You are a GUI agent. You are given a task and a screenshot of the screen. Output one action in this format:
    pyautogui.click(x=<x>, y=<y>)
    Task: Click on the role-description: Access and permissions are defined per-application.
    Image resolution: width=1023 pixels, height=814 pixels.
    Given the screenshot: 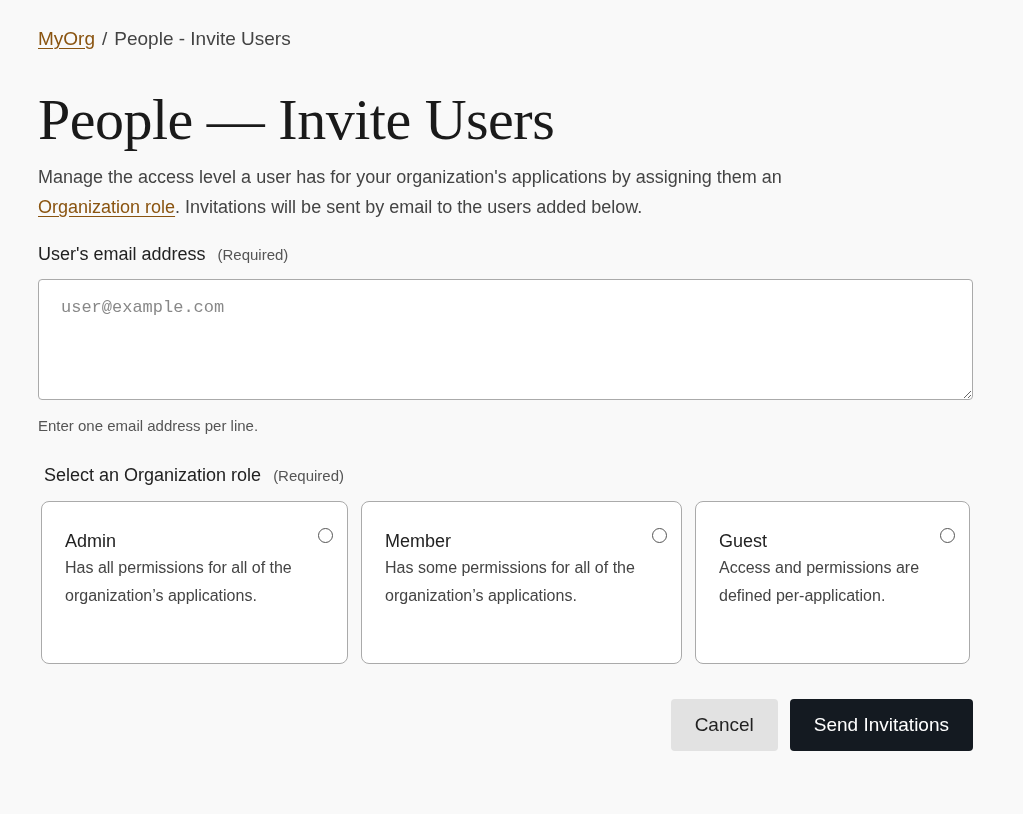 What is the action you would take?
    pyautogui.click(x=820, y=581)
    